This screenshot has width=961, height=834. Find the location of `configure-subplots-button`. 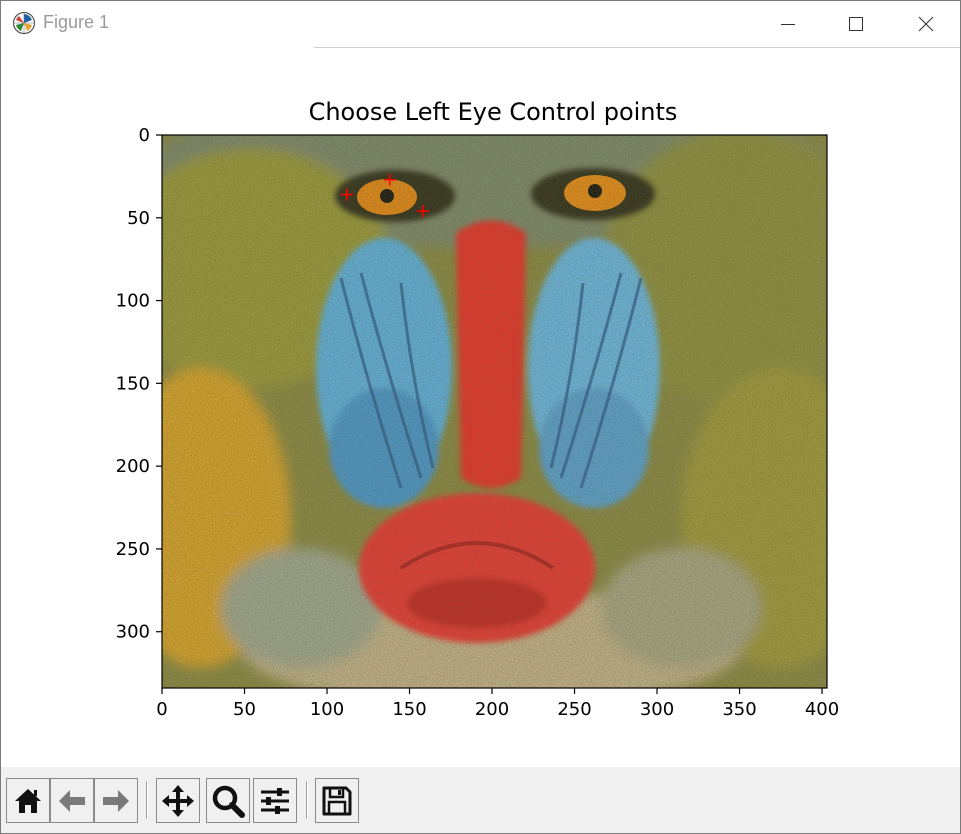

configure-subplots-button is located at coordinates (275, 800).